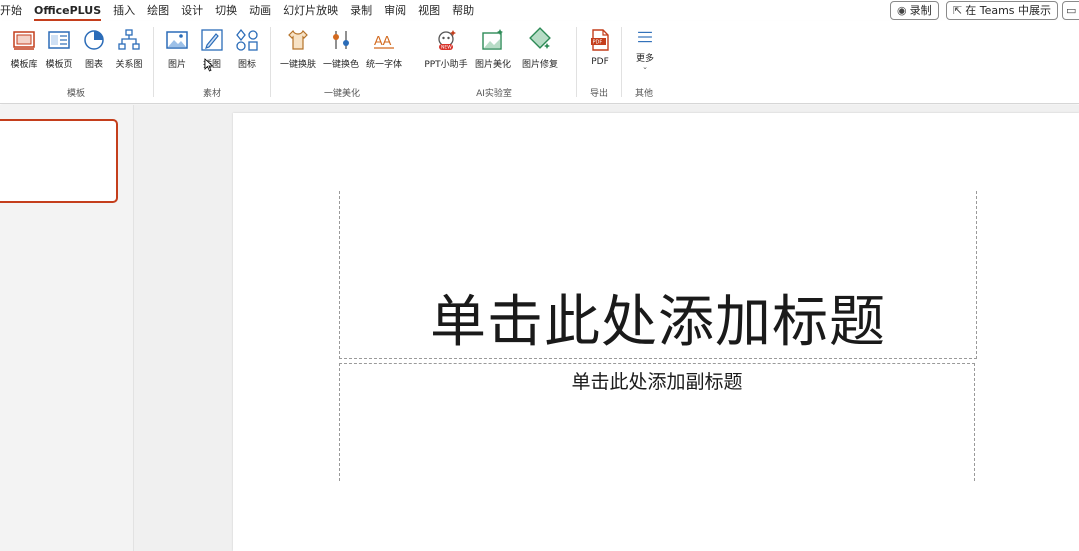 Image resolution: width=1079 pixels, height=551 pixels. I want to click on present-in-teams-label: 在 Teams 中展示, so click(1008, 10).